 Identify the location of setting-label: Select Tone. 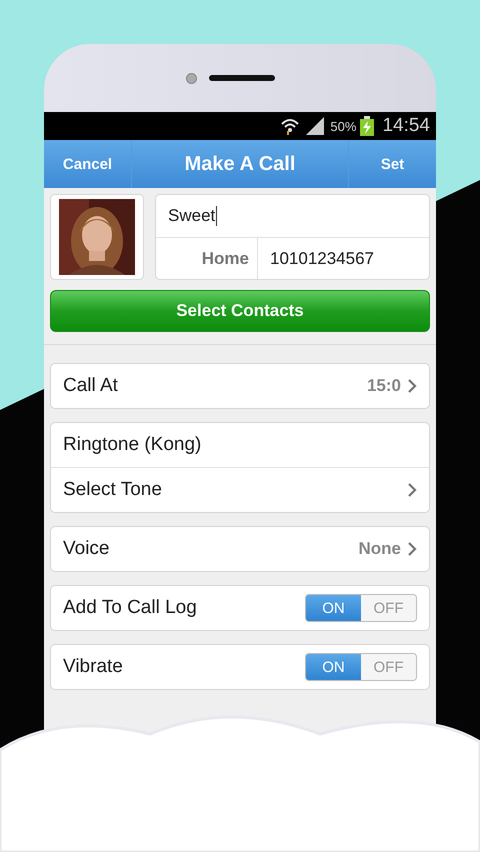
(113, 490).